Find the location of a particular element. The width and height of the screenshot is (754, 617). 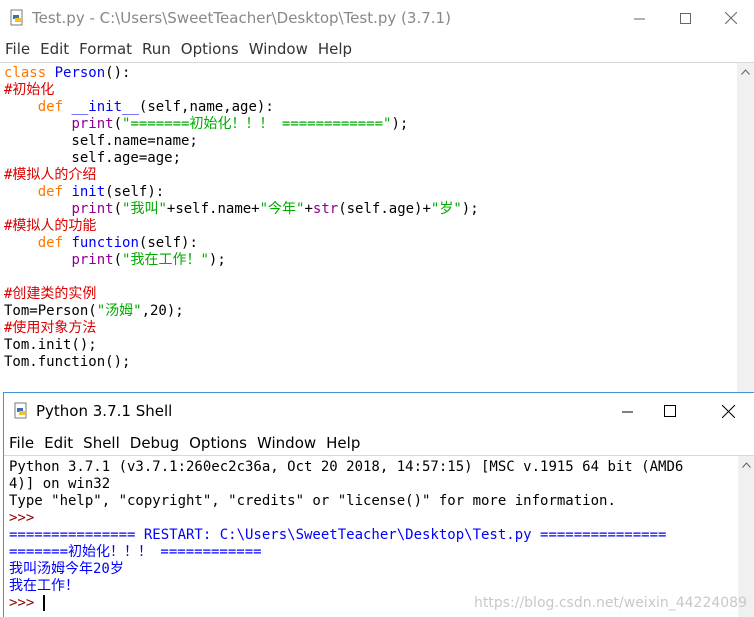

menu-run: Run is located at coordinates (156, 49).